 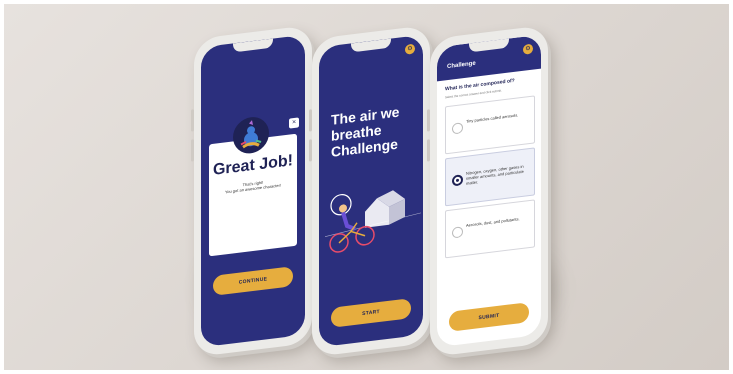 I want to click on phone-intro: ⚙ The air we breathe Challenge START, so click(x=369, y=191).